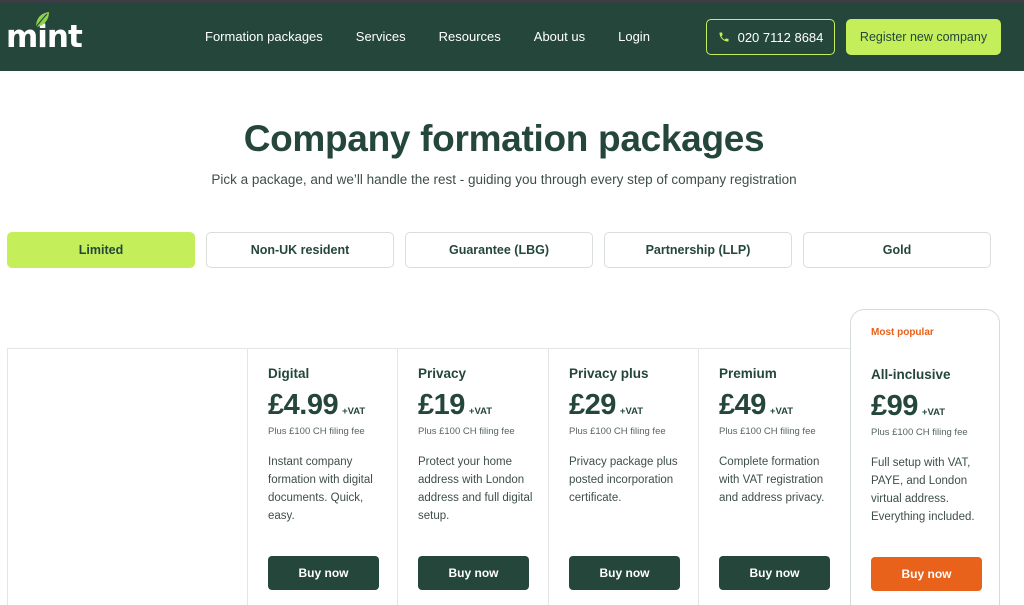  I want to click on tab-partnership-llp: Partnership (LLP), so click(698, 250).